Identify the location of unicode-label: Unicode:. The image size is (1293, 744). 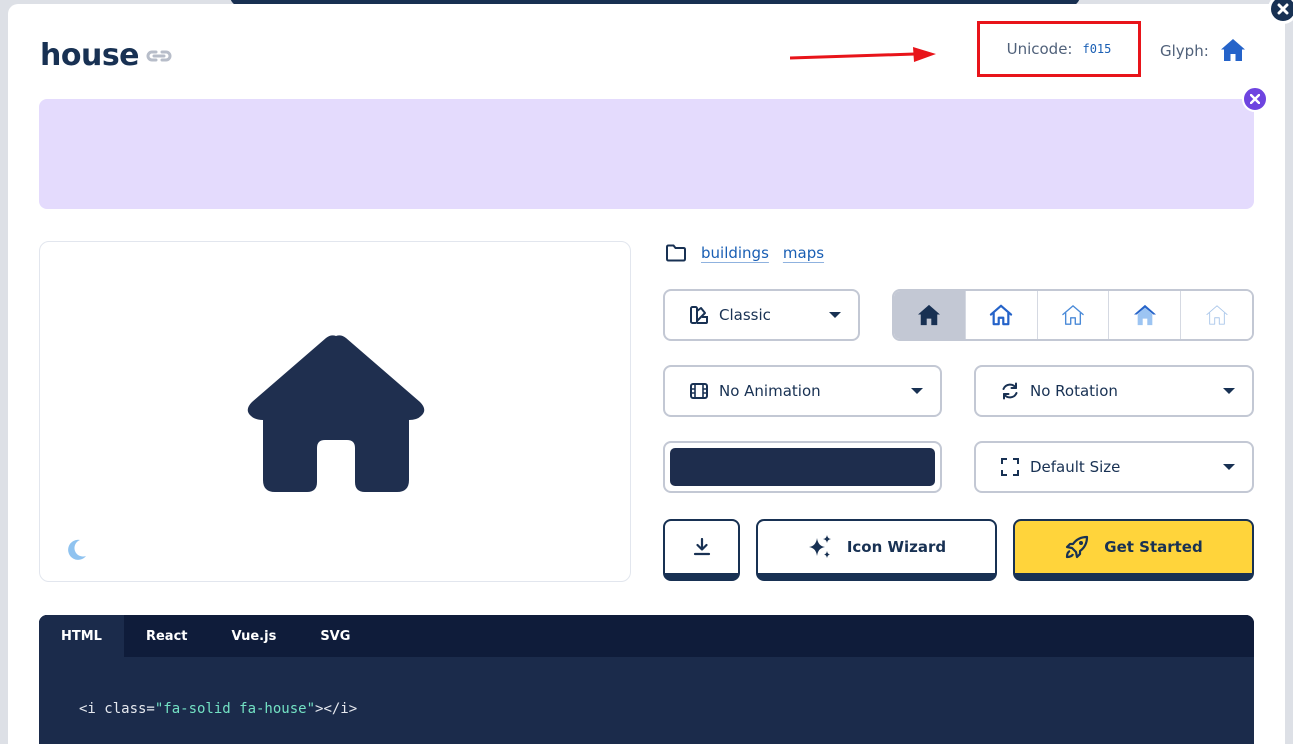
(1039, 49).